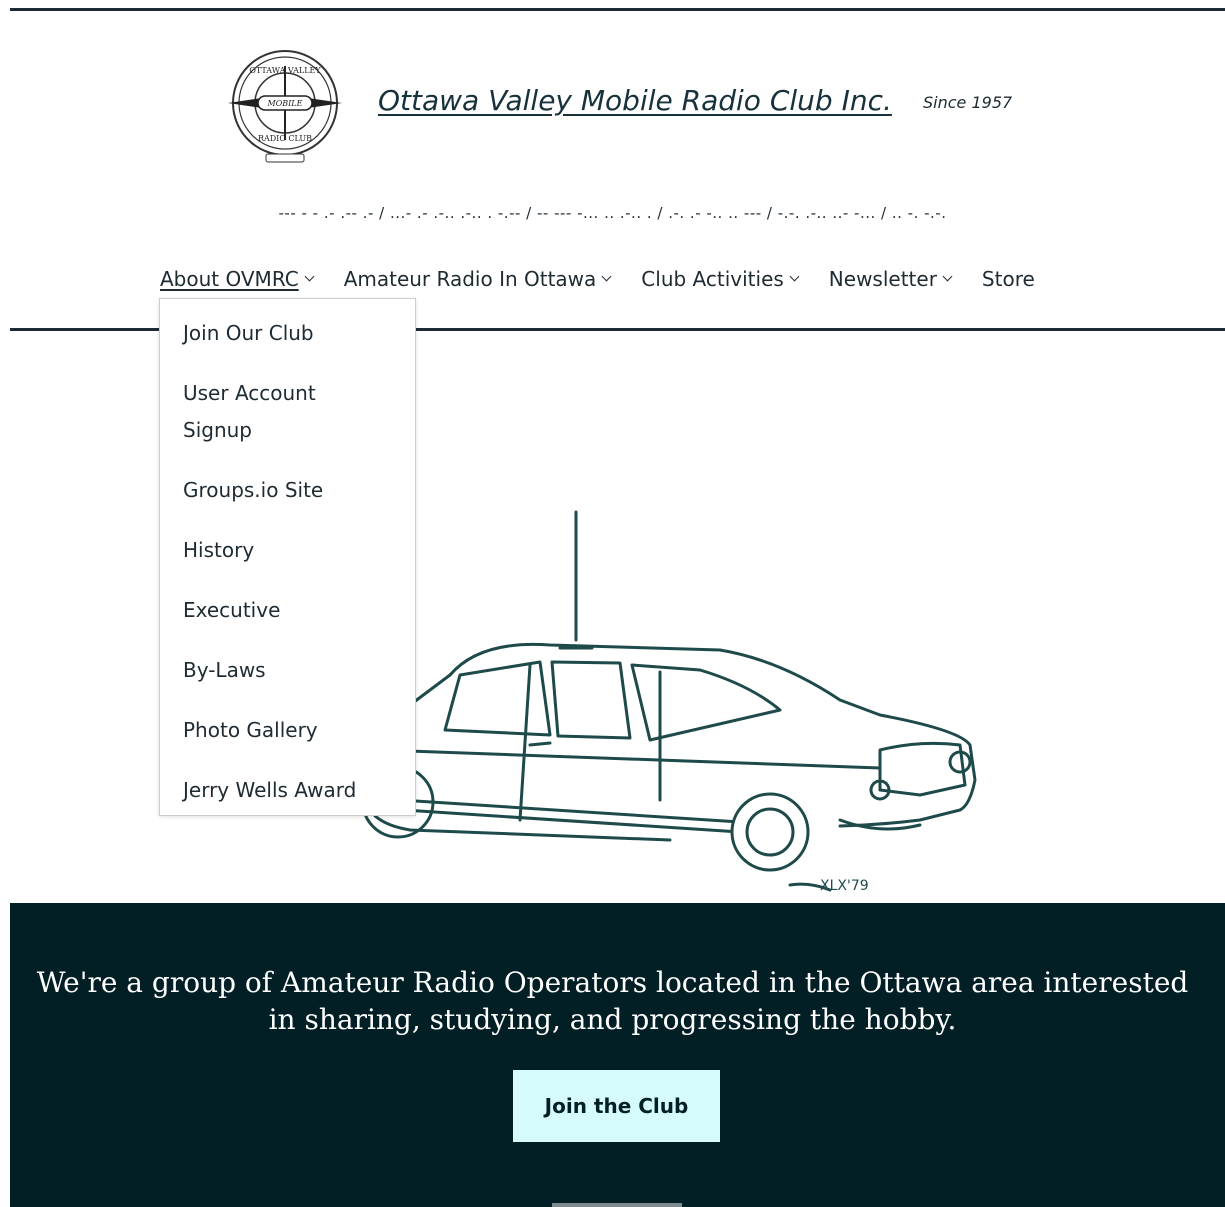 The image size is (1225, 1207). Describe the element at coordinates (283, 790) in the screenshot. I see `dropdown-item-jerry-wells-award: Jerry Wells Award` at that location.